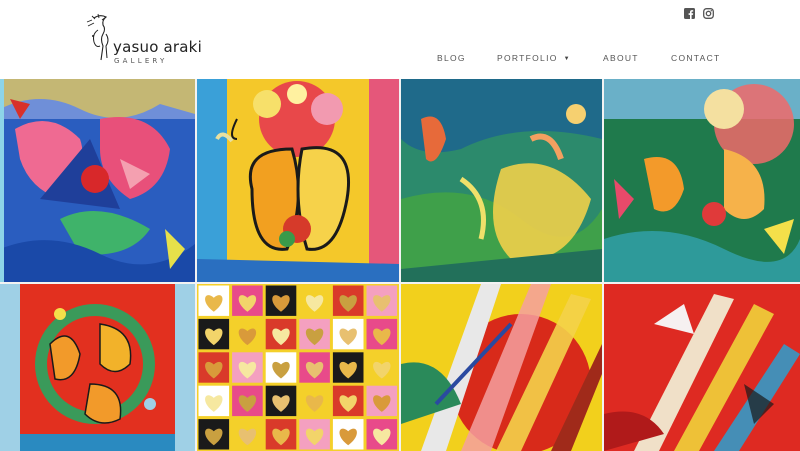 The width and height of the screenshot is (800, 451). Describe the element at coordinates (527, 58) in the screenshot. I see `nav-portfolio-label: PORTFOLIO` at that location.